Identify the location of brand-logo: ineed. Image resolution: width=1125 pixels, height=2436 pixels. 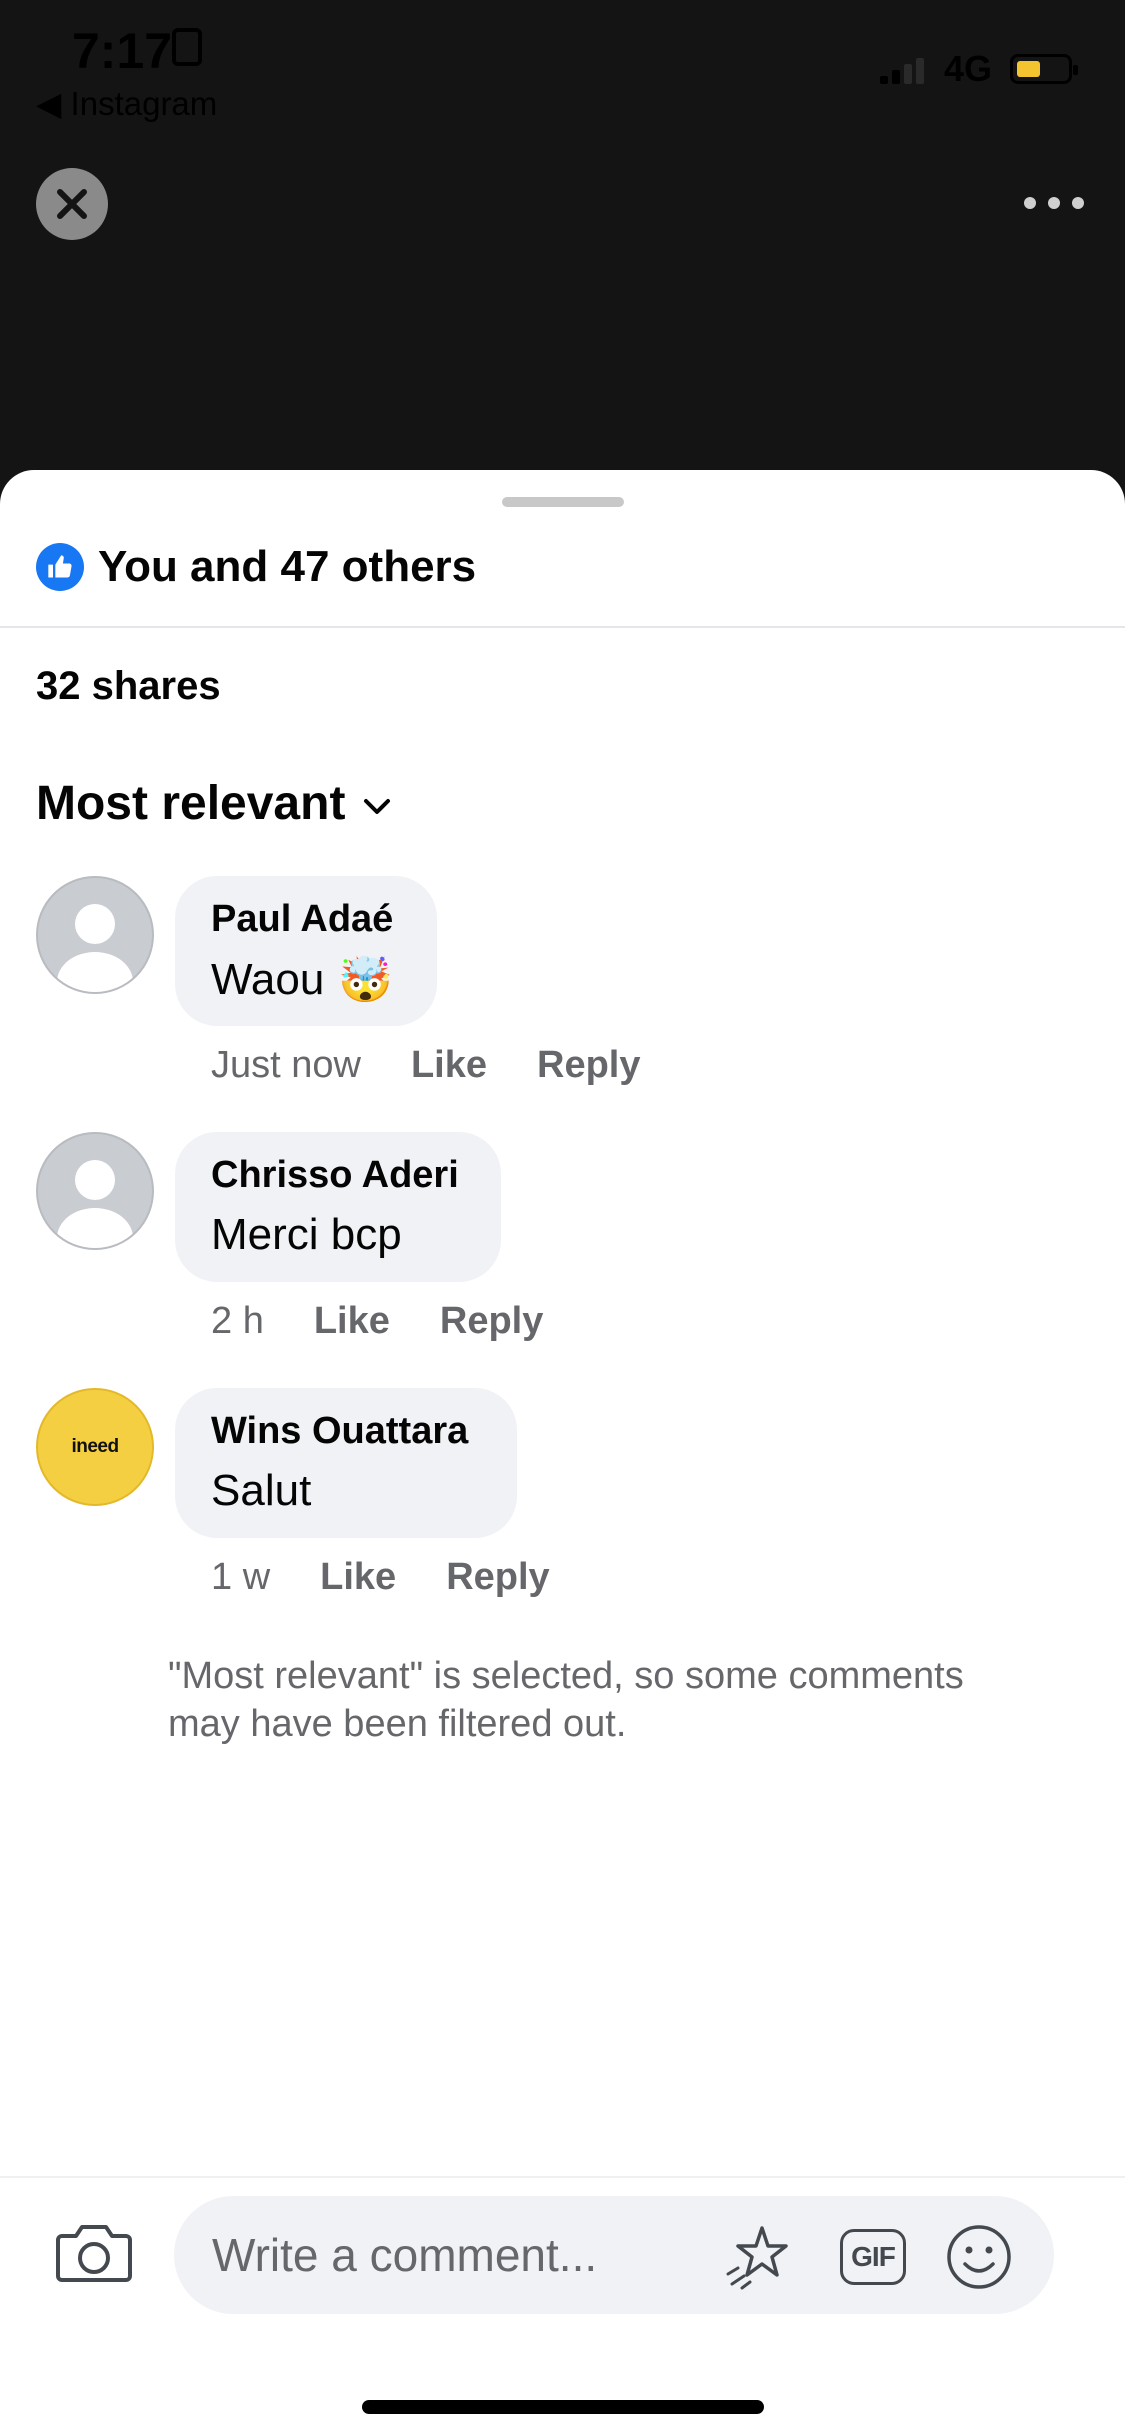
(95, 1446).